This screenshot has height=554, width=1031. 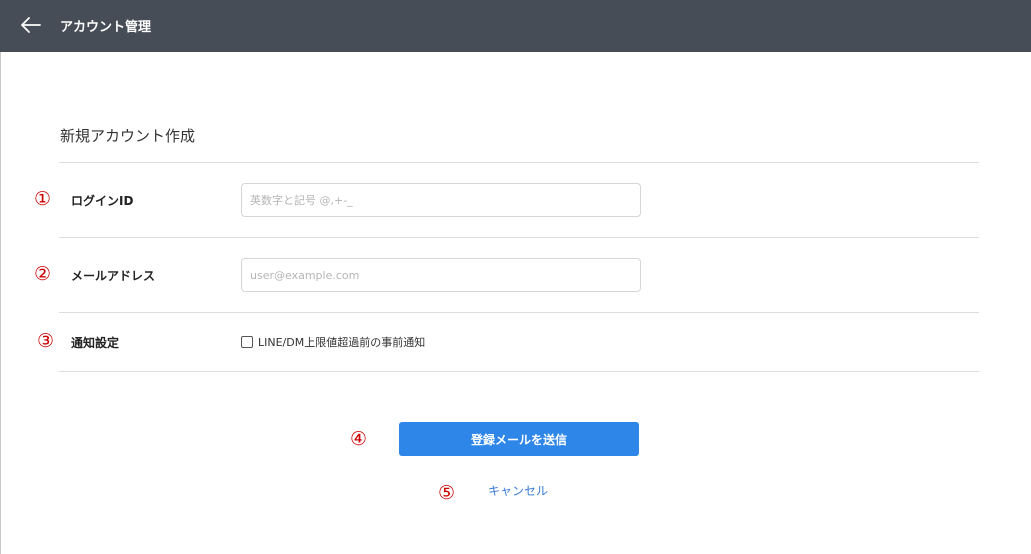 What do you see at coordinates (519, 439) in the screenshot?
I see `send-registration-email-button: 登録メールを送信` at bounding box center [519, 439].